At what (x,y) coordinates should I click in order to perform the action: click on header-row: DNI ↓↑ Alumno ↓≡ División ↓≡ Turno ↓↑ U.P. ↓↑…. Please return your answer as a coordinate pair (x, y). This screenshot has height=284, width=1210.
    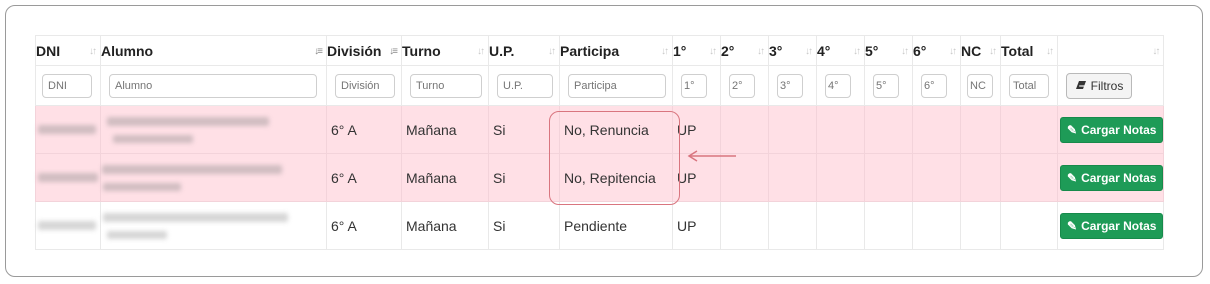
    Looking at the image, I should click on (600, 50).